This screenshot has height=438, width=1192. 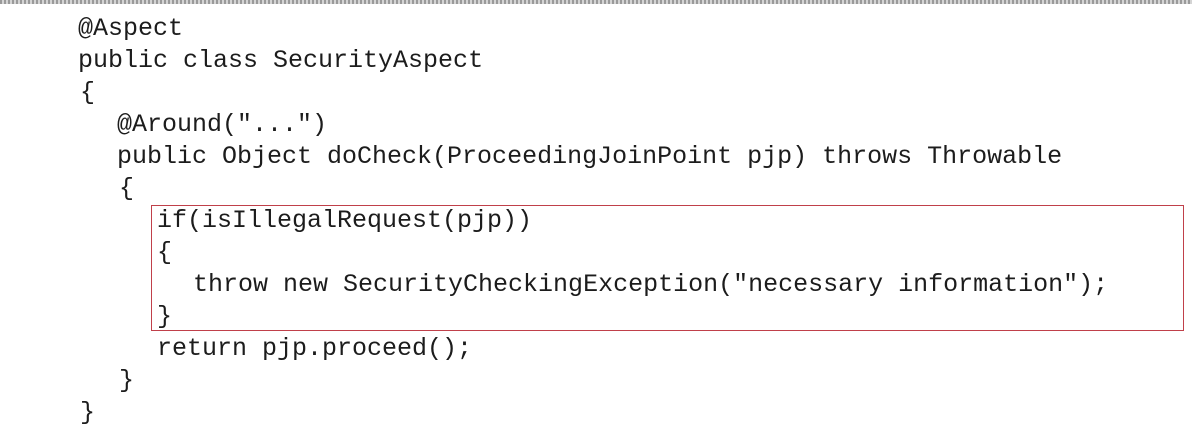 I want to click on code-line-class-declaration: public class SecurityAspect, so click(x=281, y=60).